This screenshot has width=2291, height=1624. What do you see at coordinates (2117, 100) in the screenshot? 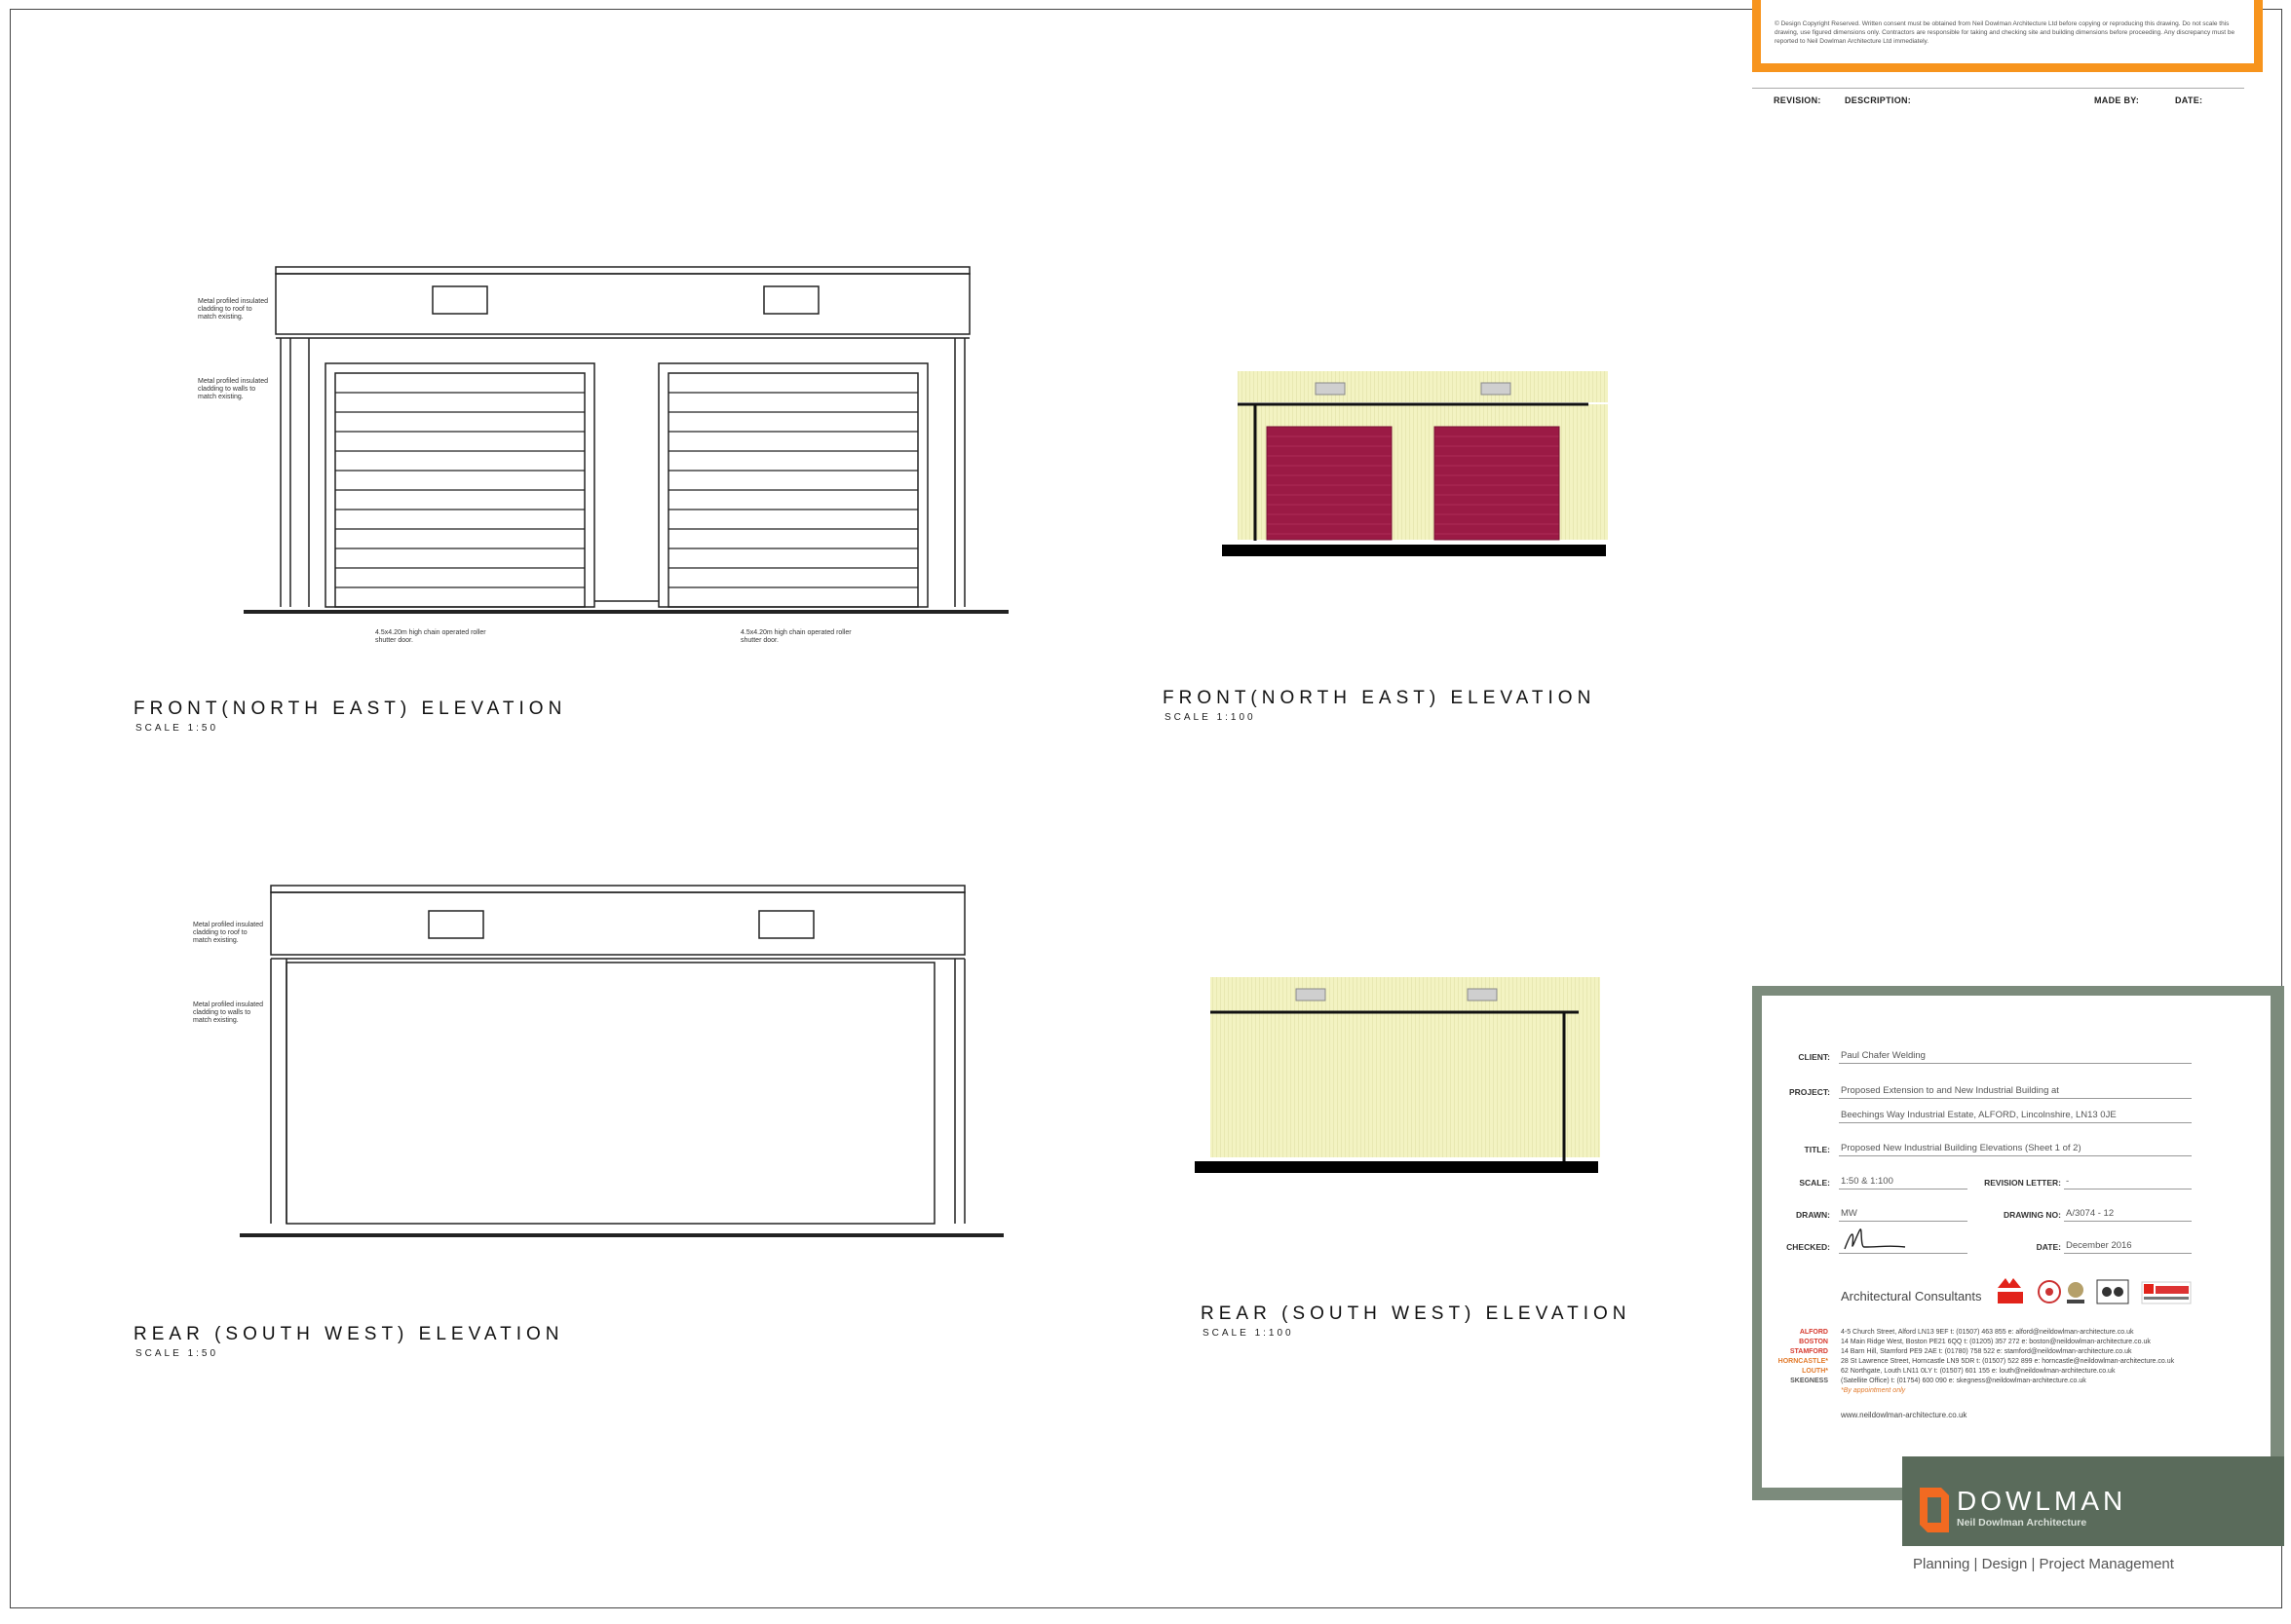
I see `made-by-header: MADE BY:` at bounding box center [2117, 100].